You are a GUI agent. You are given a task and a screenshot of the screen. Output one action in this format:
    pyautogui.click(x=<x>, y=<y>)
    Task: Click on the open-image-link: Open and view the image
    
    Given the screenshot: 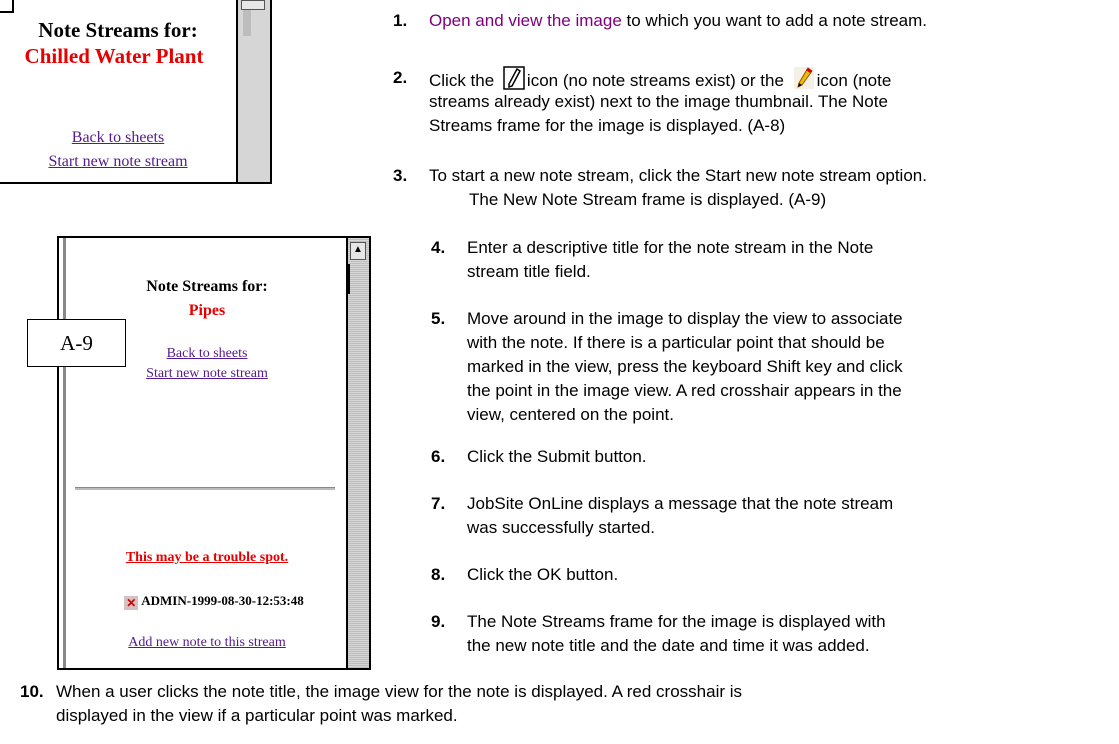 What is the action you would take?
    pyautogui.click(x=525, y=20)
    